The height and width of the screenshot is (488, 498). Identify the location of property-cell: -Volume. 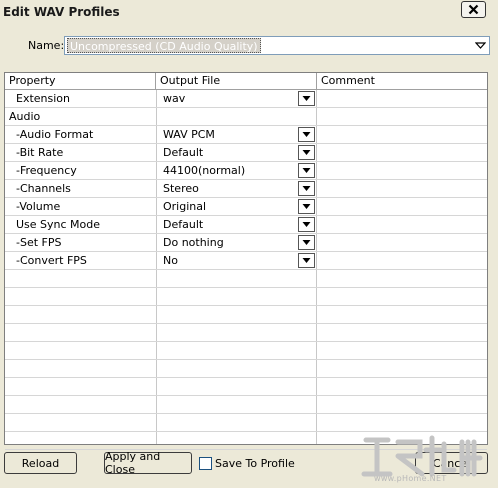
(38, 206).